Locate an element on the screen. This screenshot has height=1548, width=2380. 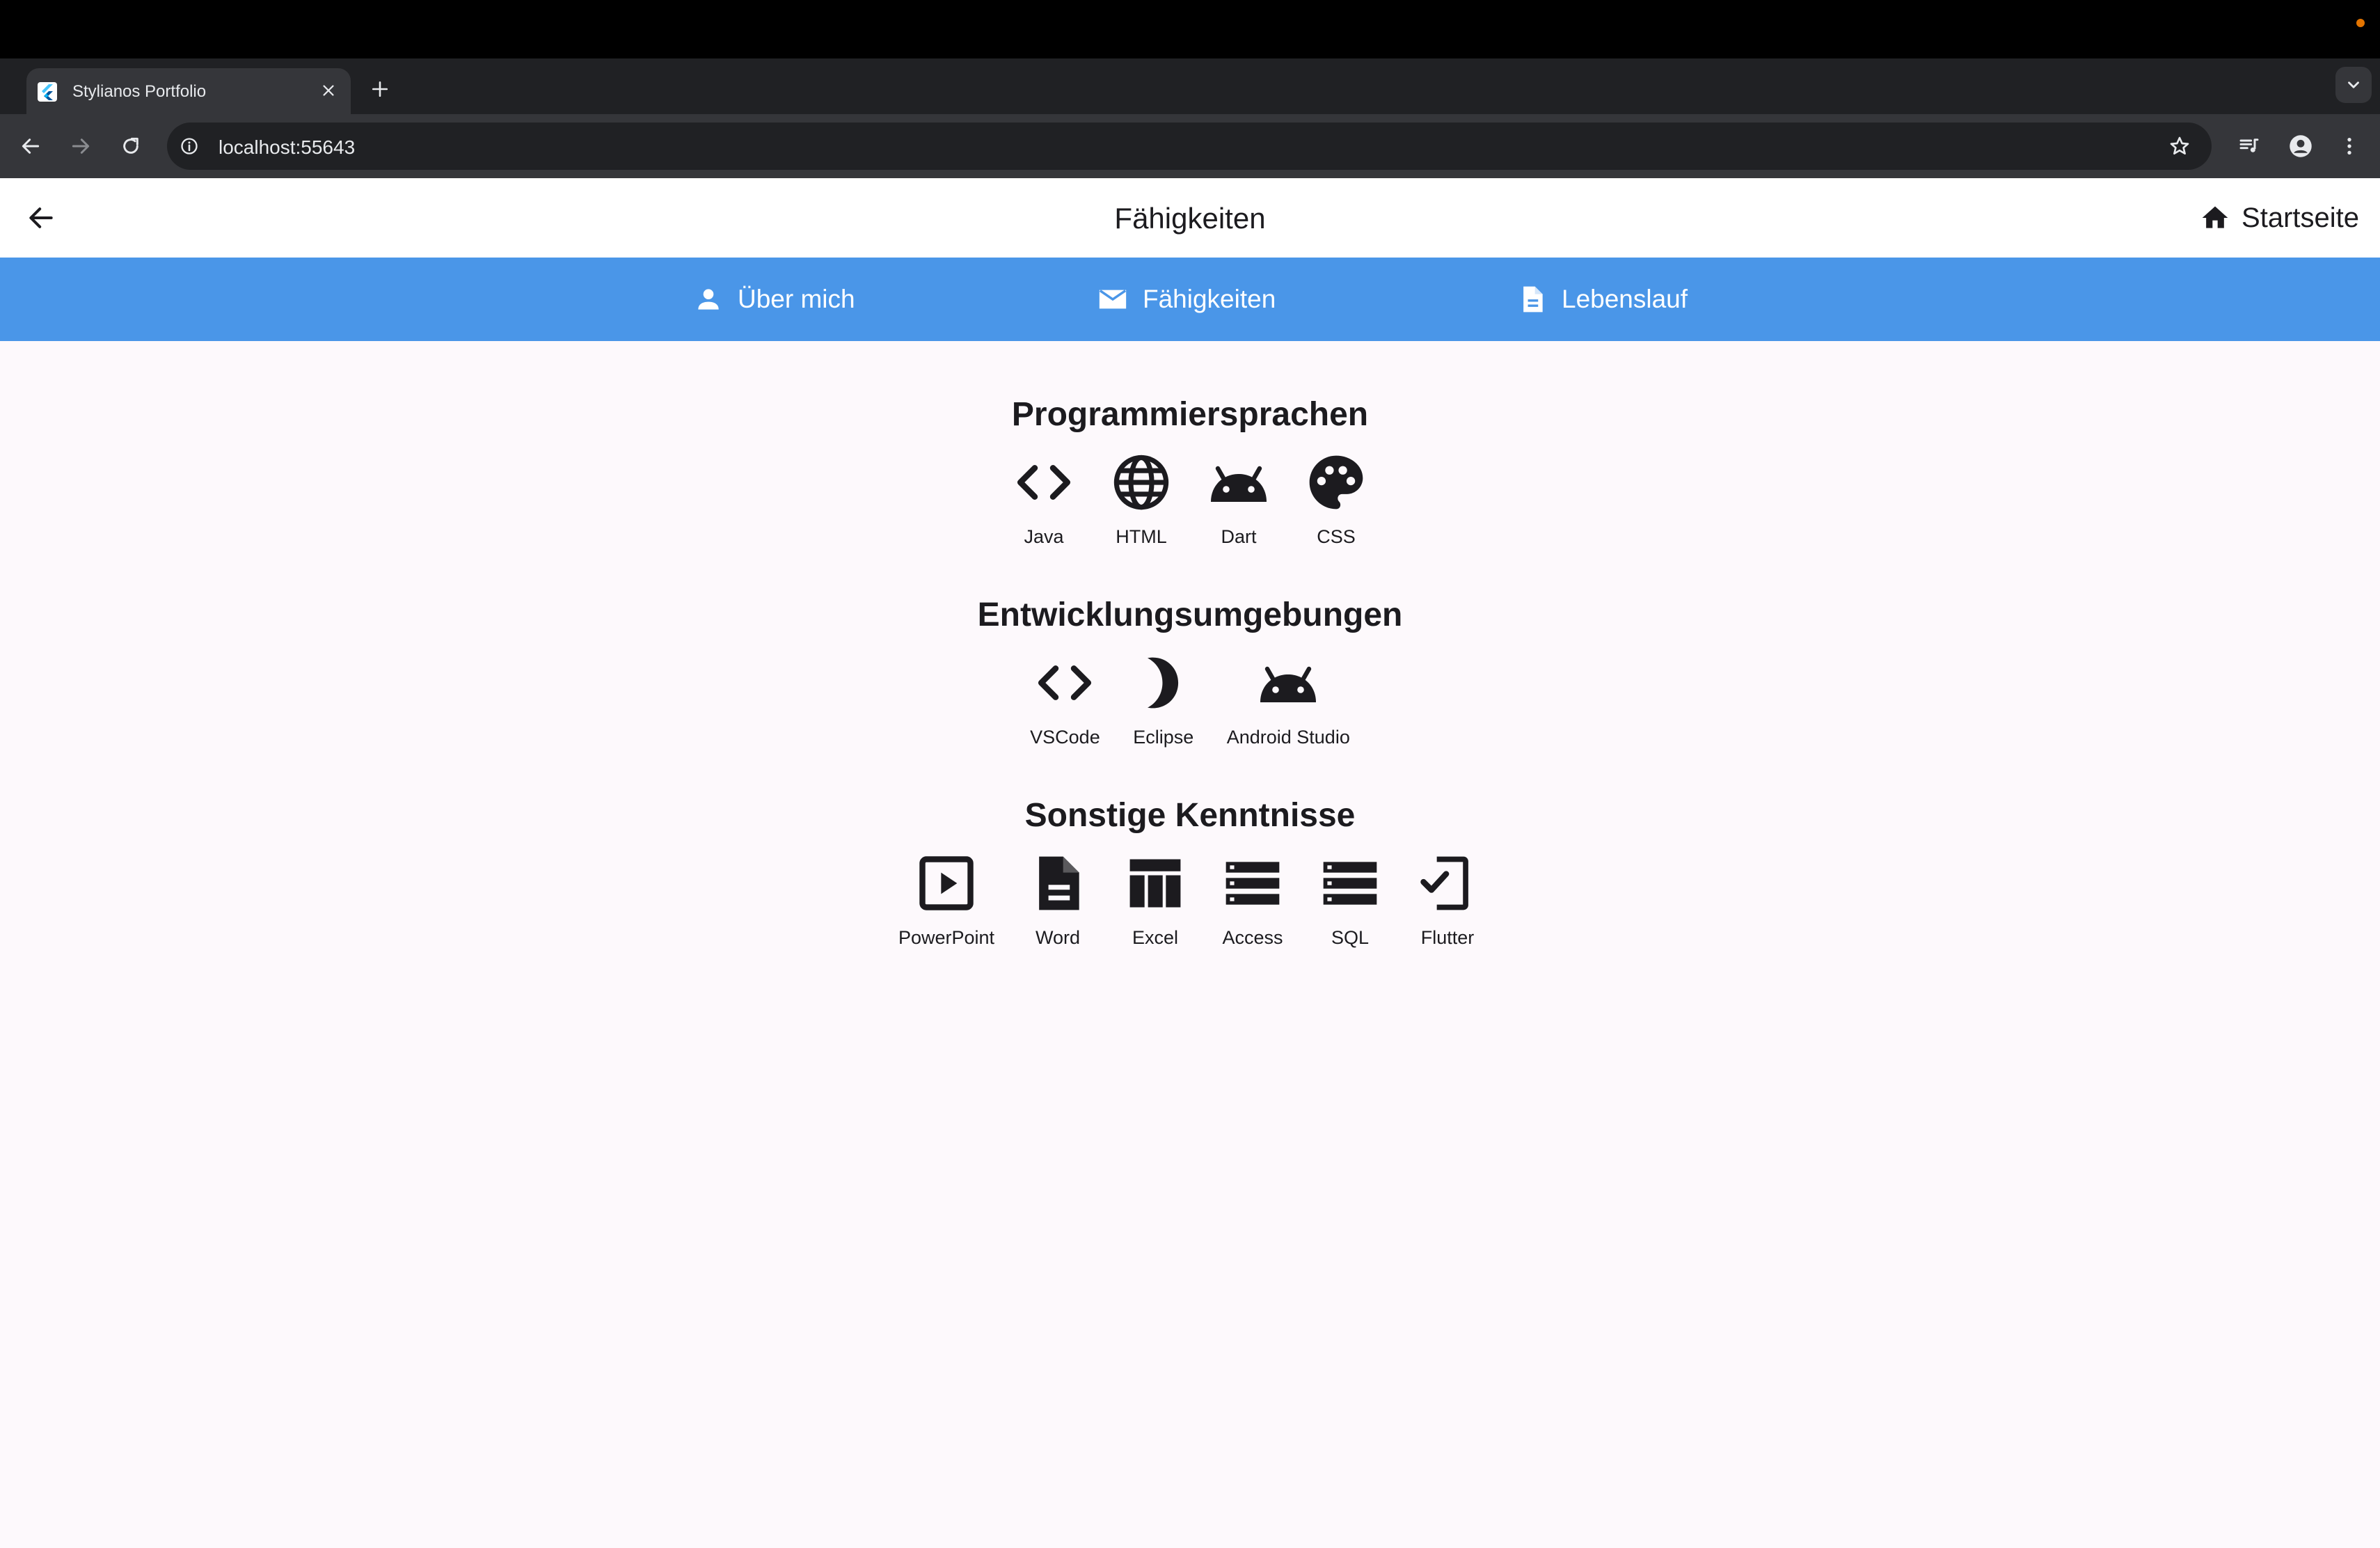
skill-label: VSCode is located at coordinates (1065, 737).